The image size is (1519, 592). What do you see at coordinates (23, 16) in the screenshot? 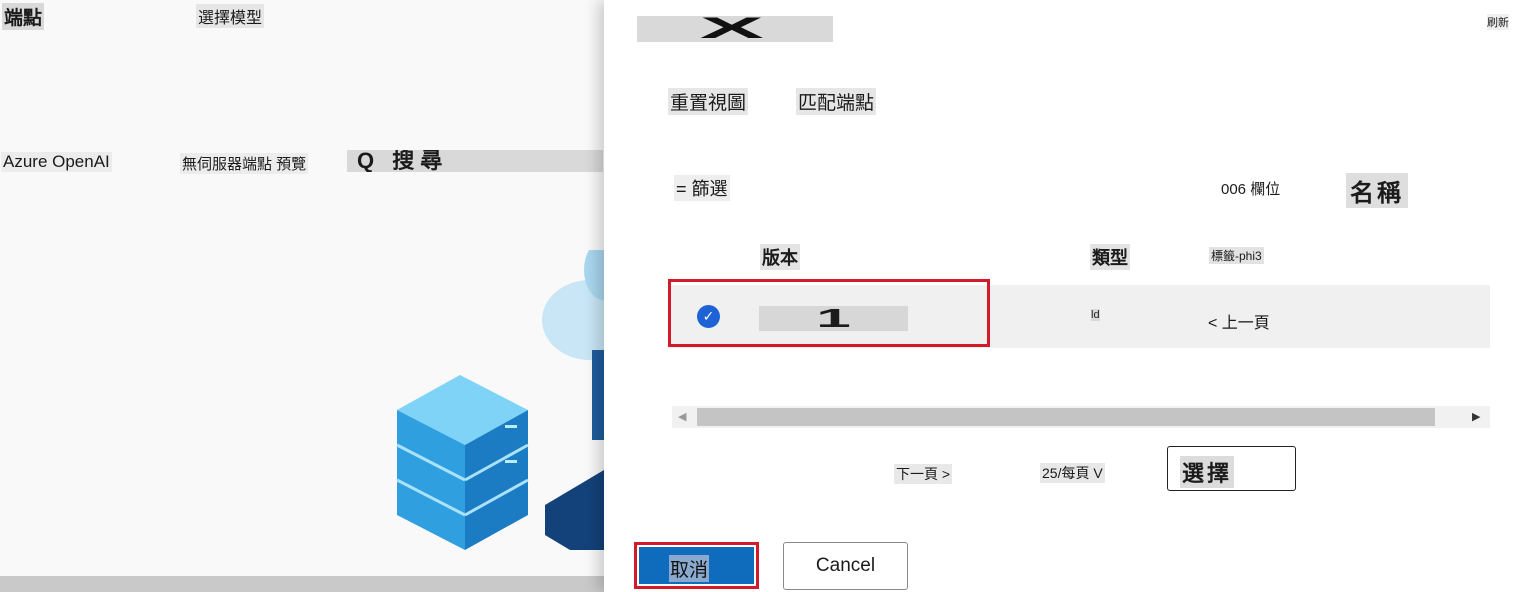
I see `breadcrumb-current: 端點` at bounding box center [23, 16].